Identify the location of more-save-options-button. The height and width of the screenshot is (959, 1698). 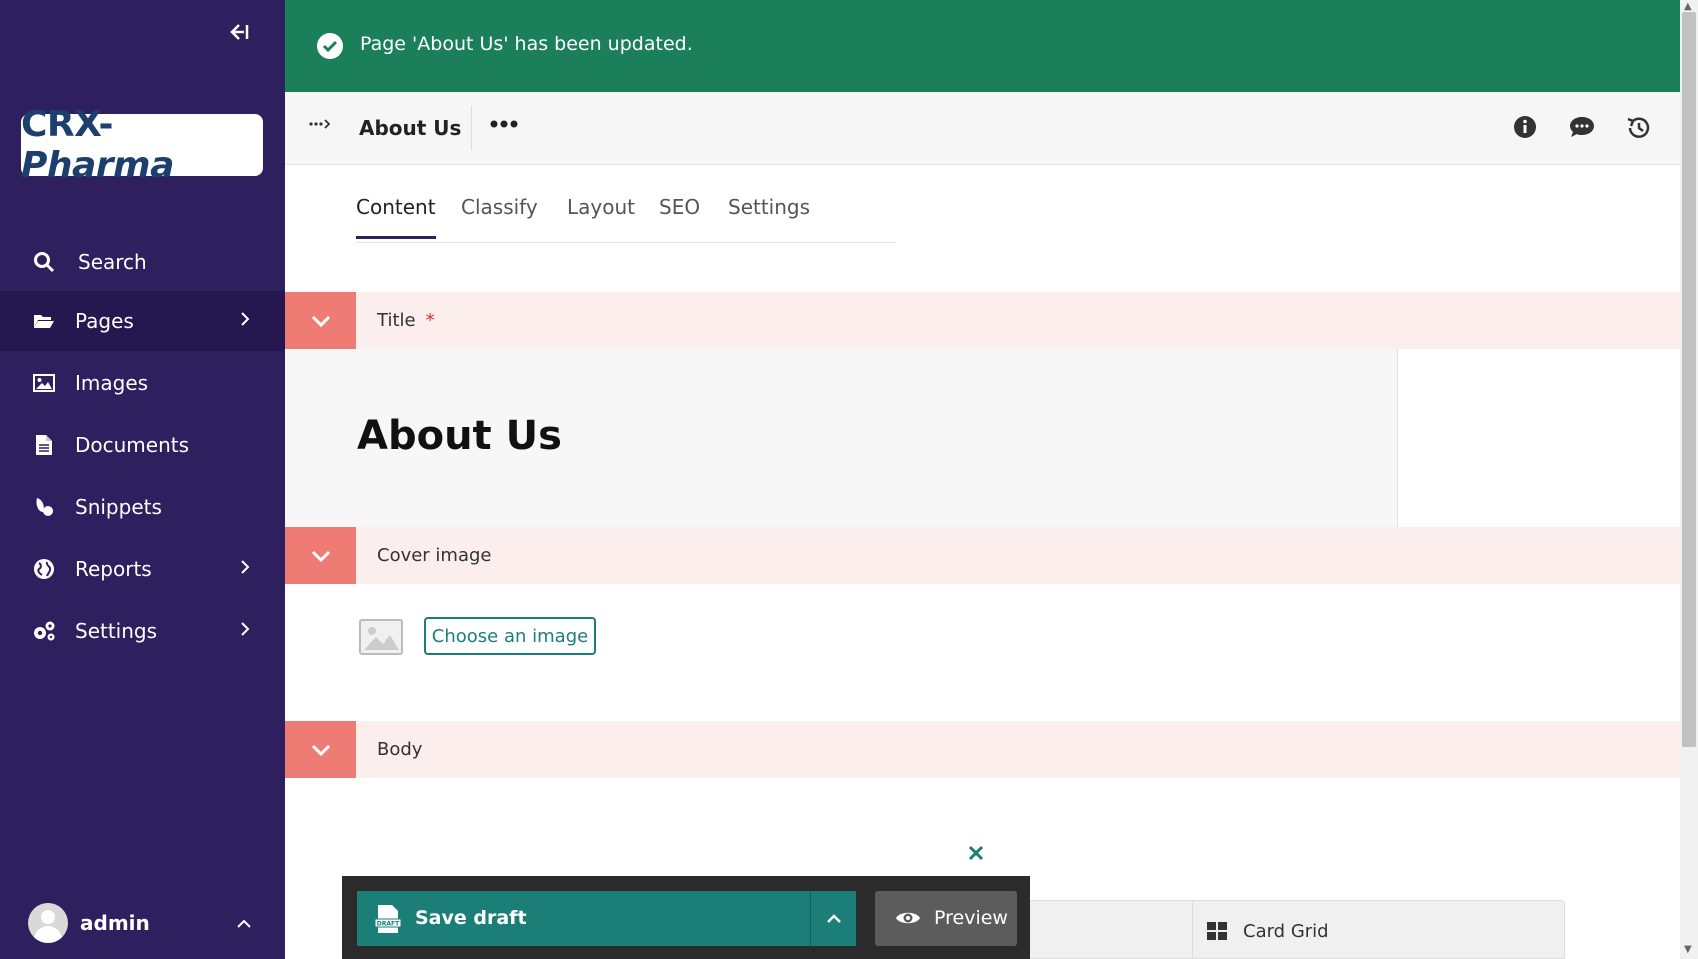
(833, 918).